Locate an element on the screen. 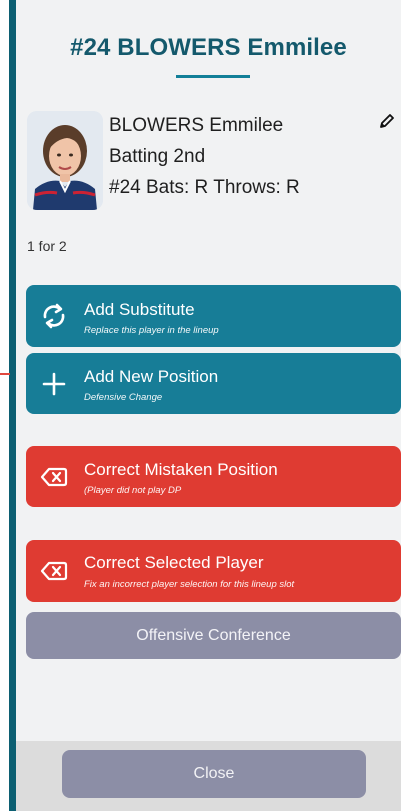 This screenshot has height=811, width=401. footer-bar: Close is located at coordinates (208, 776).